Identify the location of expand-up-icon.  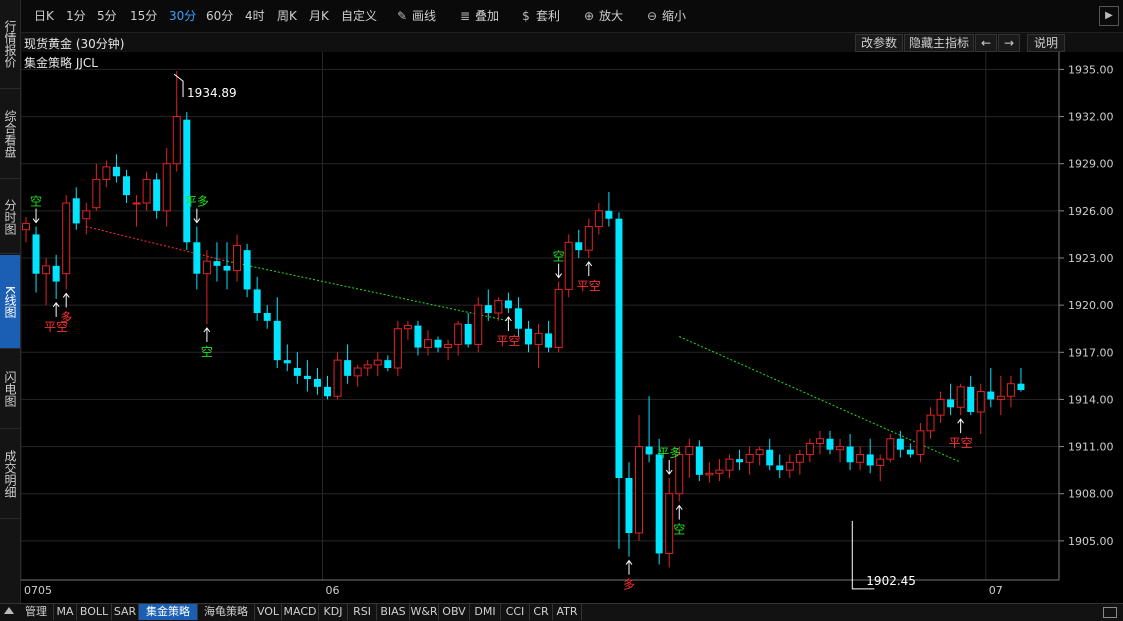
(9, 610).